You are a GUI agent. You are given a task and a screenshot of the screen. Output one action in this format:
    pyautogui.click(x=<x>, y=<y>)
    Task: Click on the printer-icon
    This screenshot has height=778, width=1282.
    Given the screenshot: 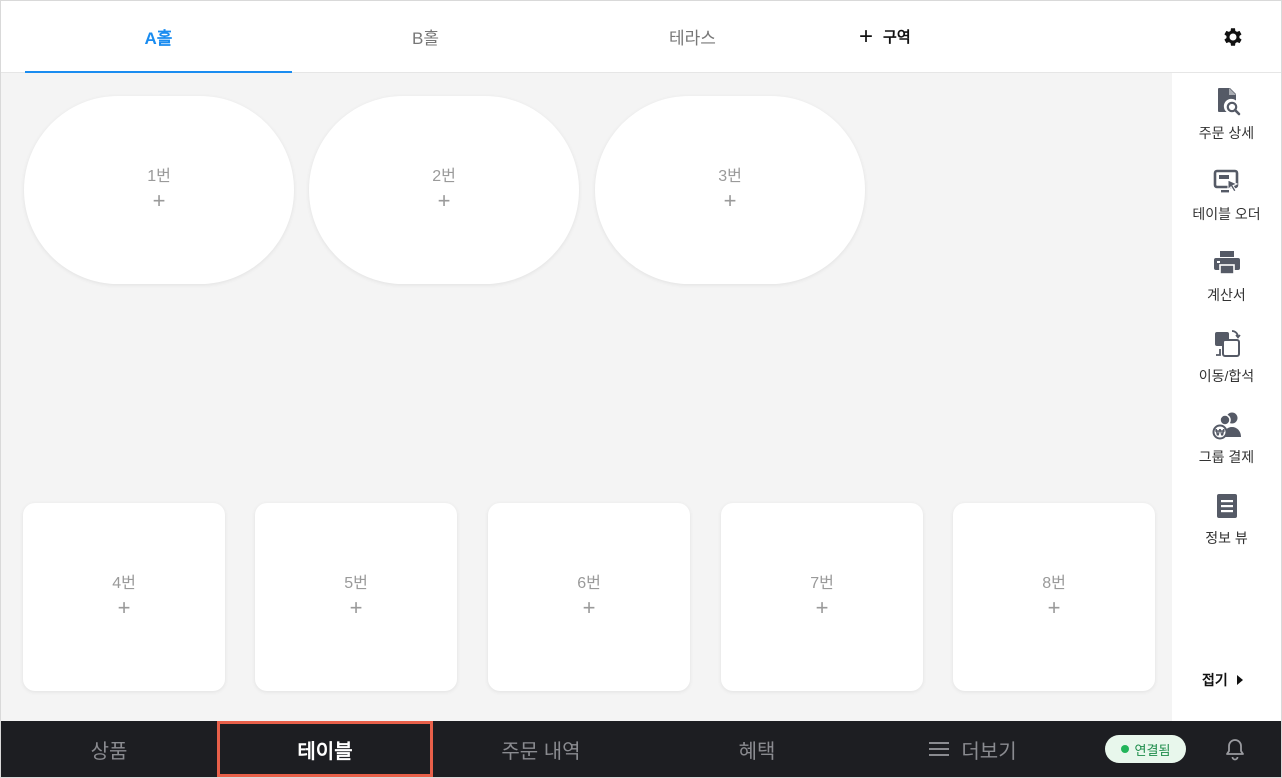 What is the action you would take?
    pyautogui.click(x=1226, y=263)
    